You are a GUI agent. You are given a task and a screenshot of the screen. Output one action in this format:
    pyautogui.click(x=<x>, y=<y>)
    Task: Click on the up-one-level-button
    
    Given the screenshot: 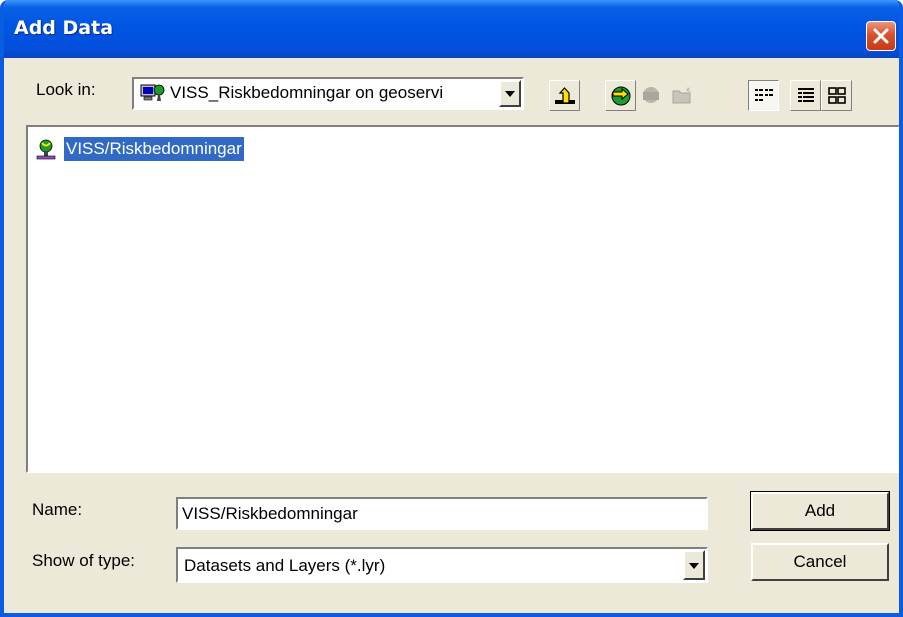 What is the action you would take?
    pyautogui.click(x=564, y=95)
    